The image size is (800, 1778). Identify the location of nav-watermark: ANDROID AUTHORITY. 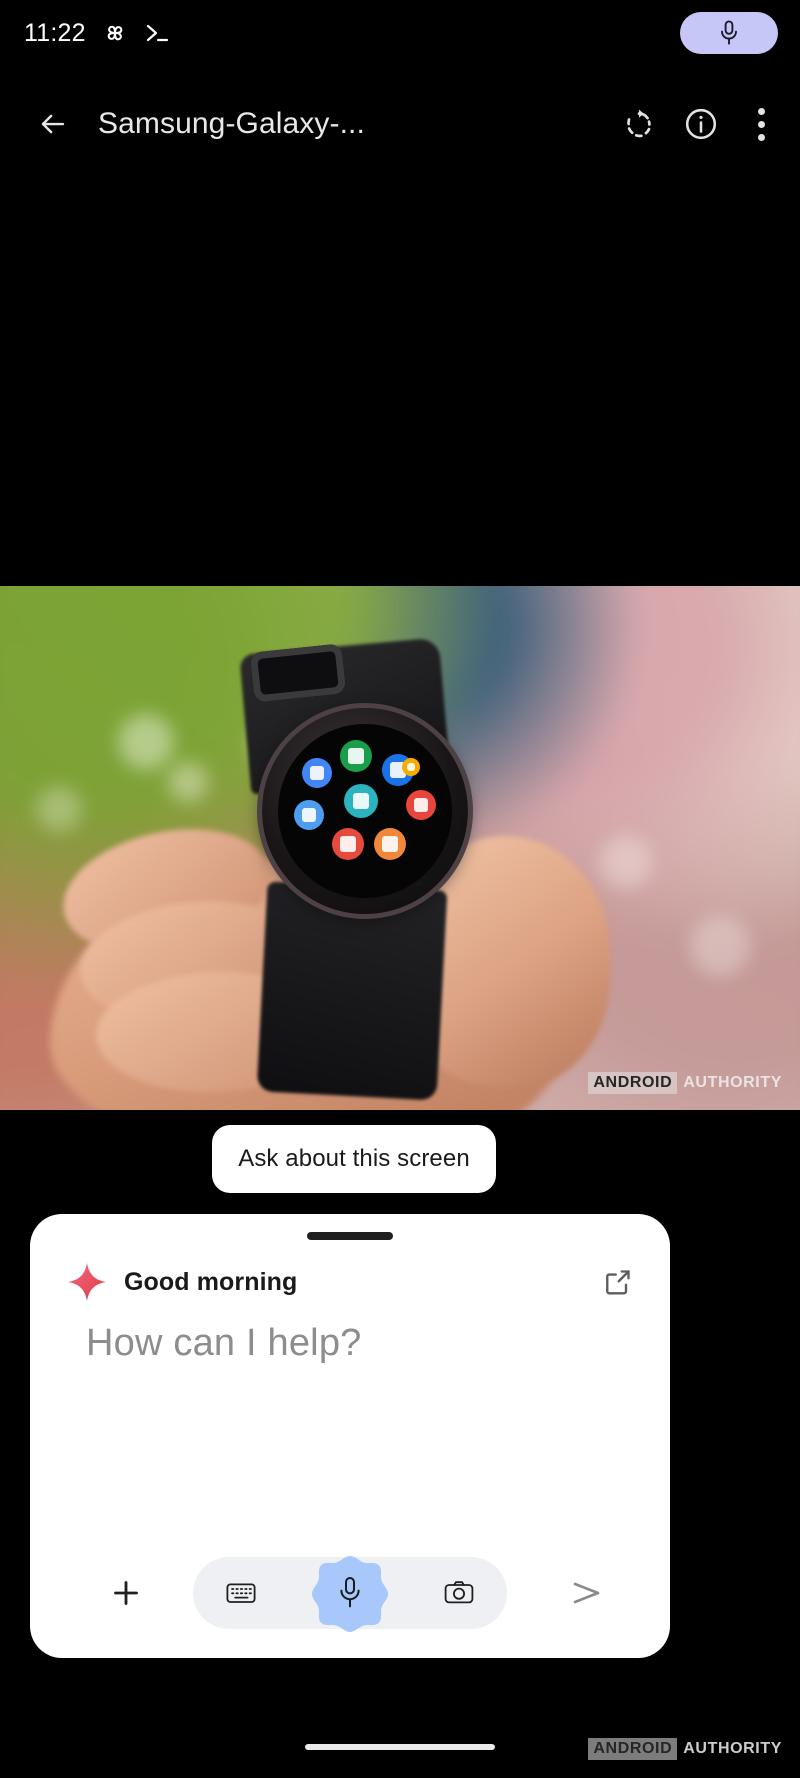
(685, 1749).